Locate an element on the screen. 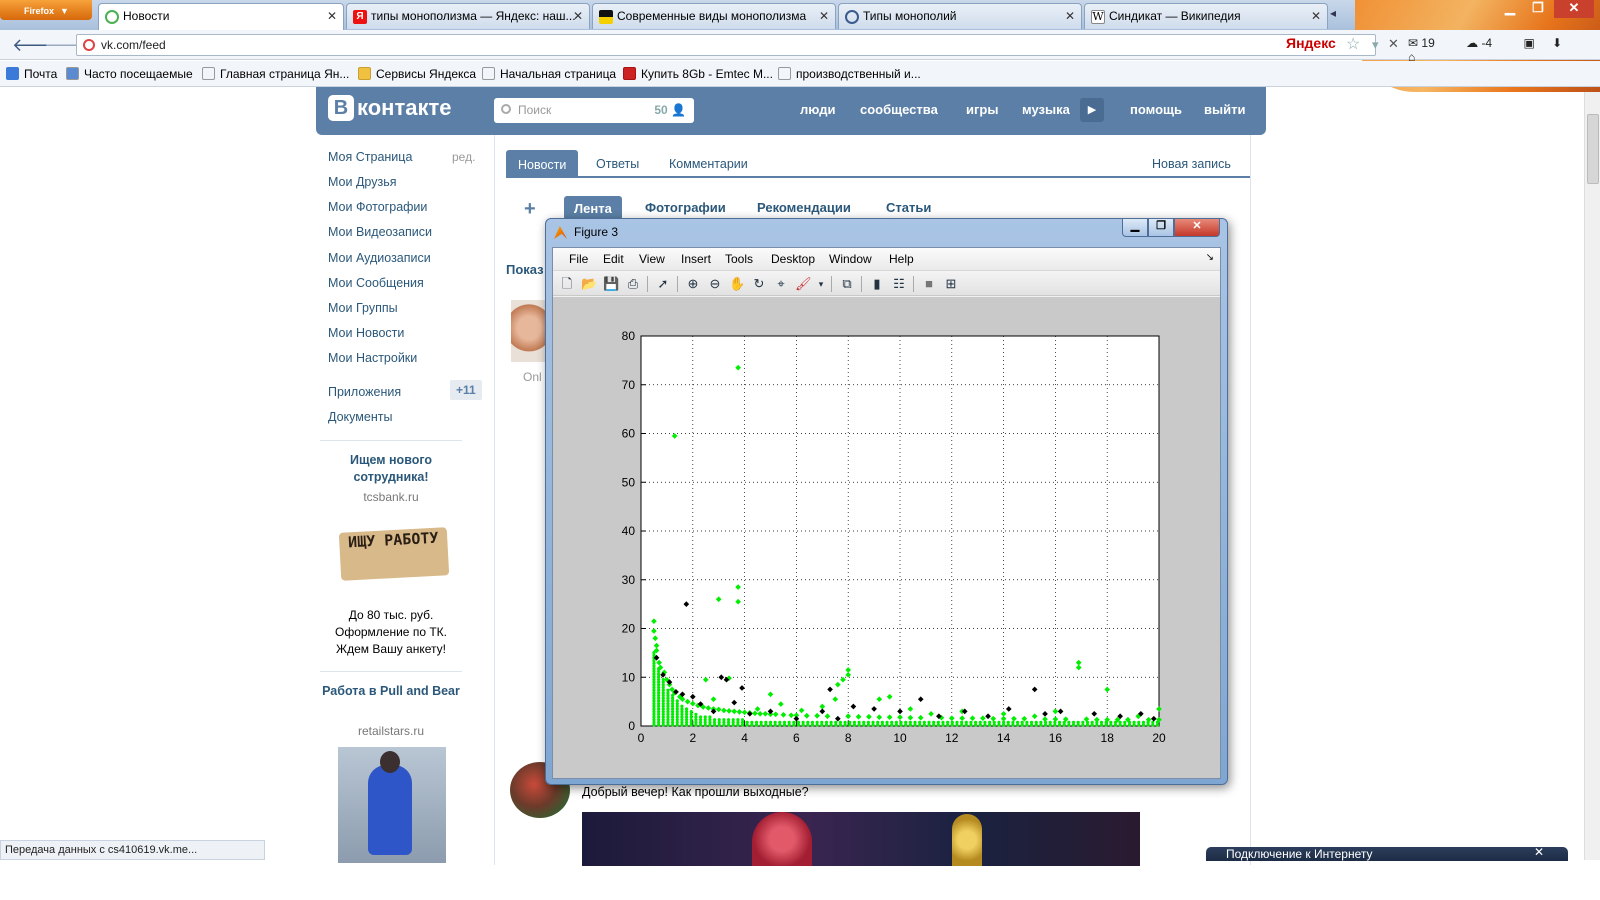  zoom-in-icon: ⊕ is located at coordinates (693, 284).